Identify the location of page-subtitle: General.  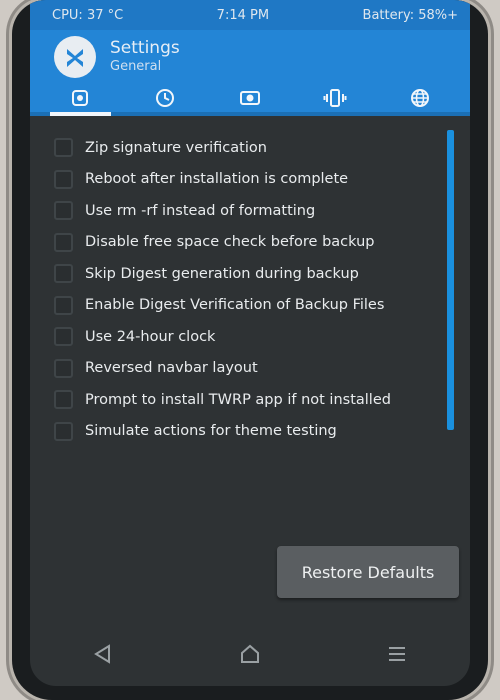
(136, 66).